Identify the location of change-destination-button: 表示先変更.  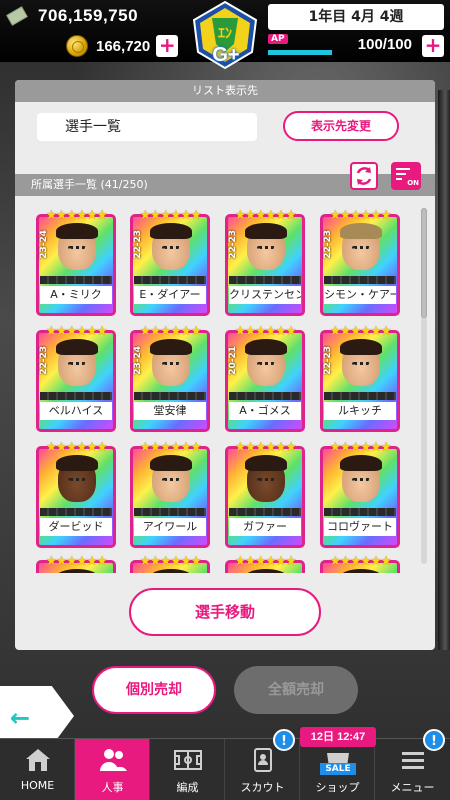
(341, 126).